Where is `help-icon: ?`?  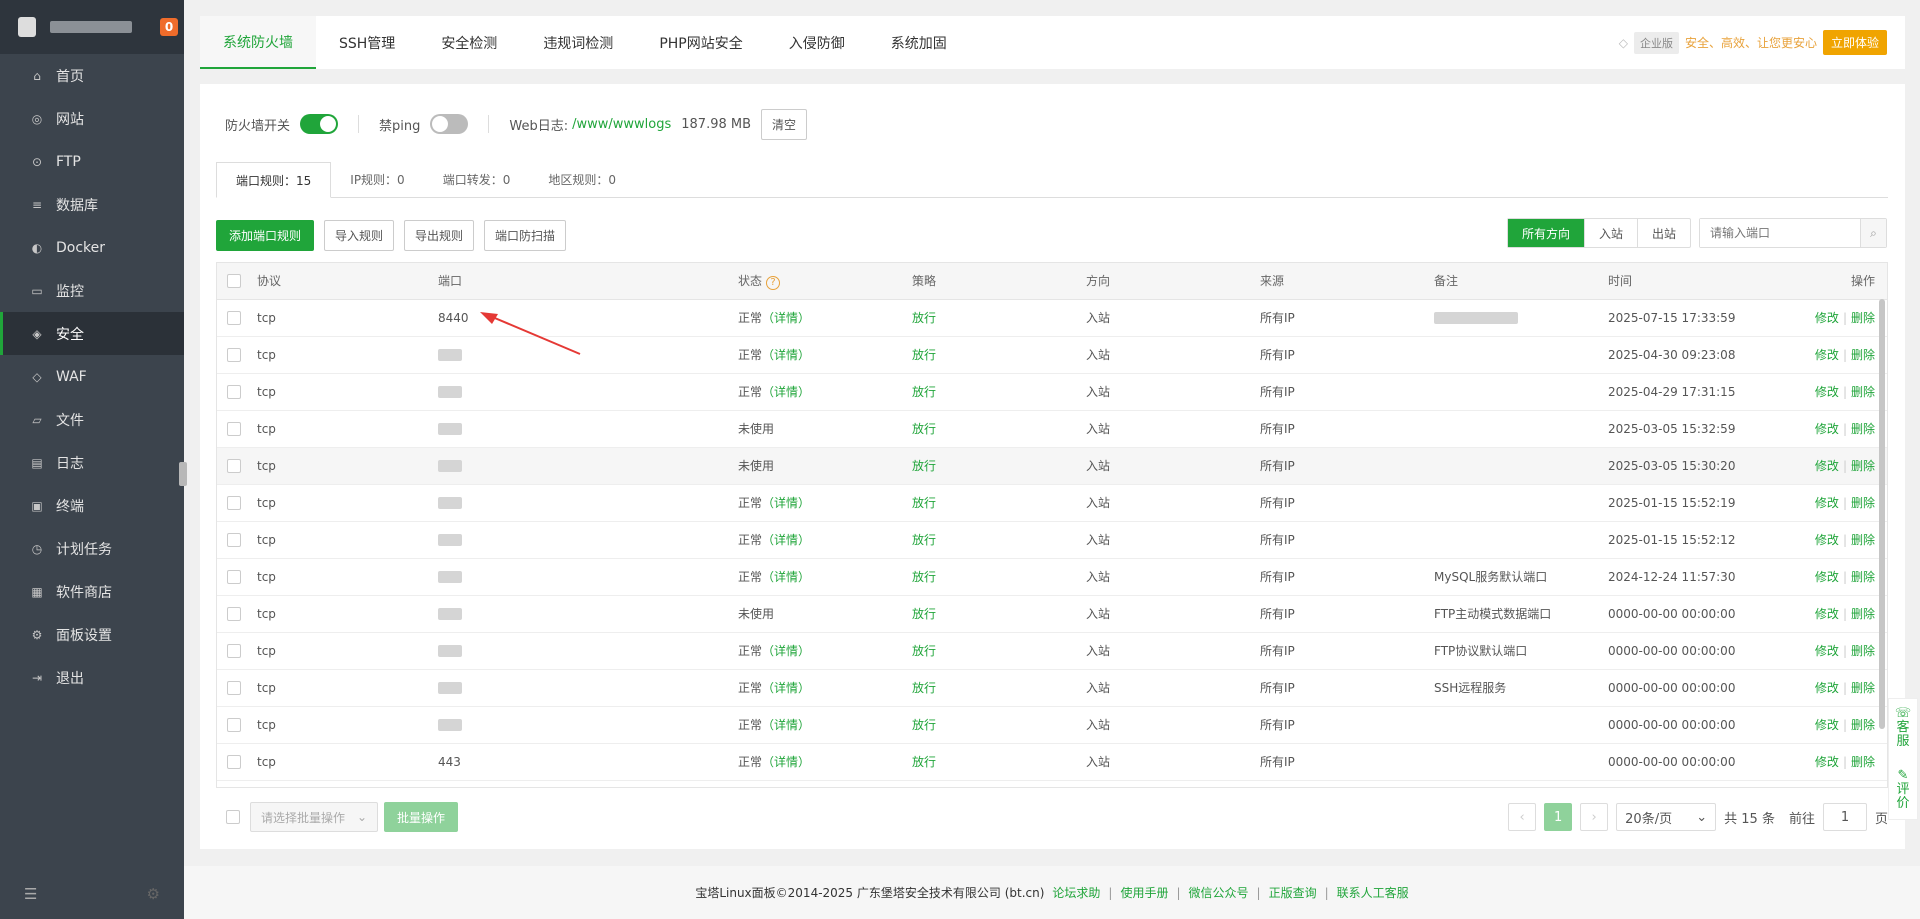
help-icon: ? is located at coordinates (773, 282).